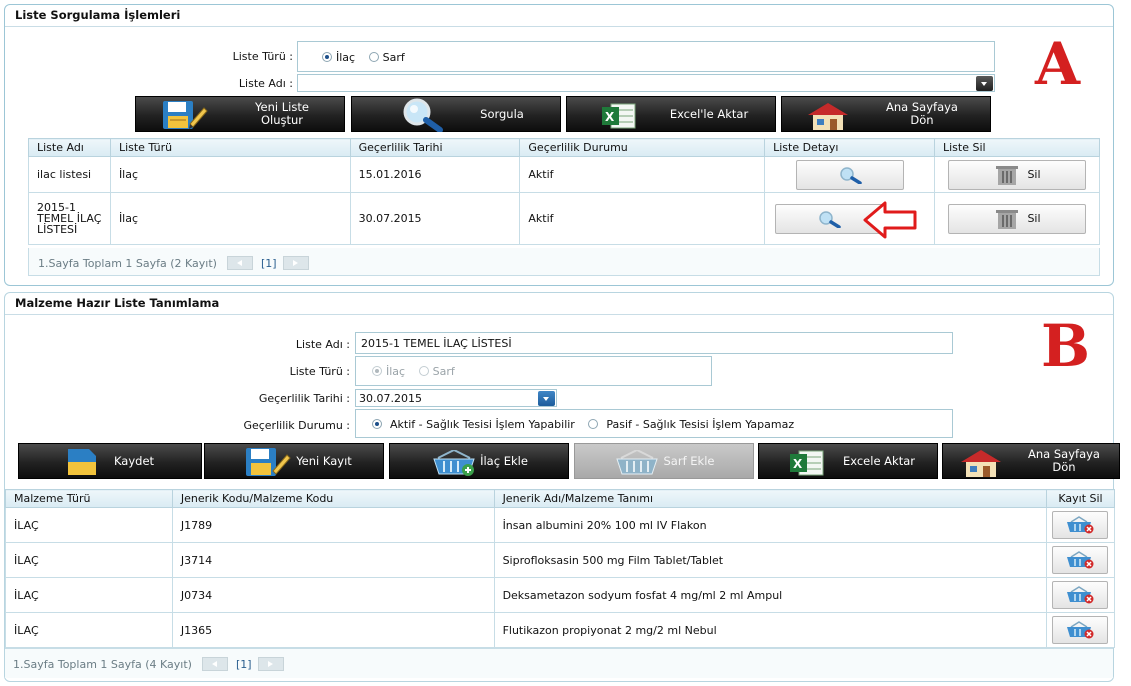  I want to click on annotation-letter-a: A, so click(1058, 64).